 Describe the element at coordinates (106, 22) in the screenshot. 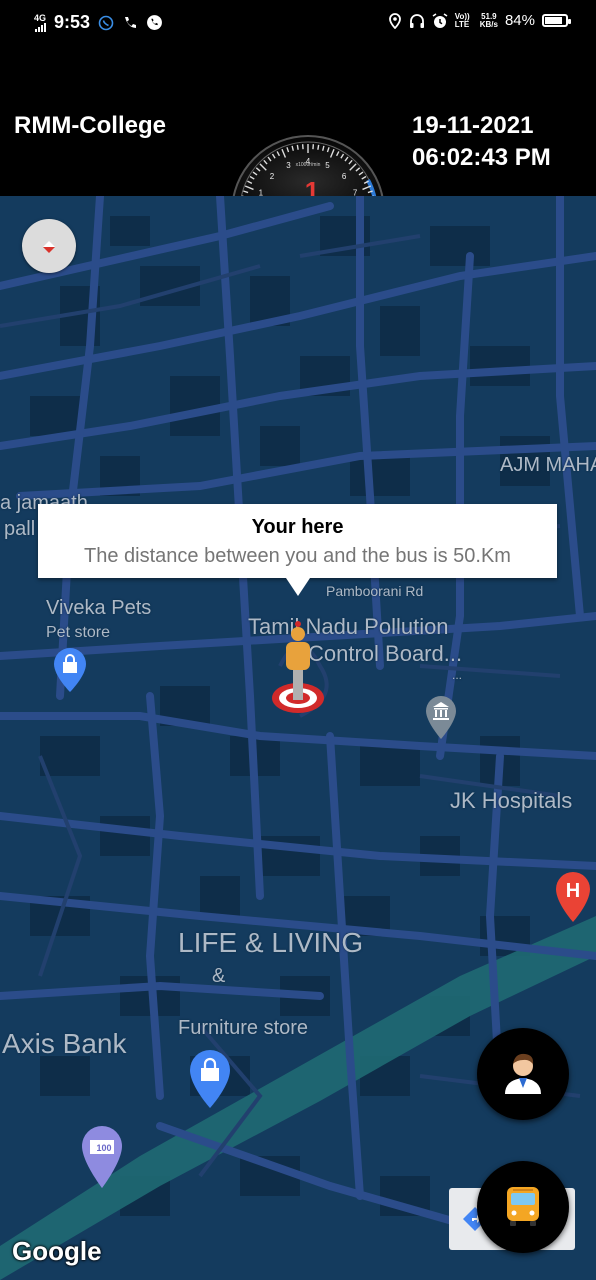

I see `whatsapp-icon` at that location.